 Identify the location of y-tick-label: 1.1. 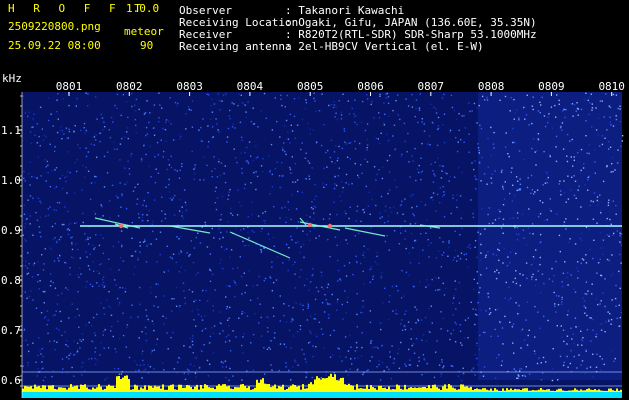
(11, 130).